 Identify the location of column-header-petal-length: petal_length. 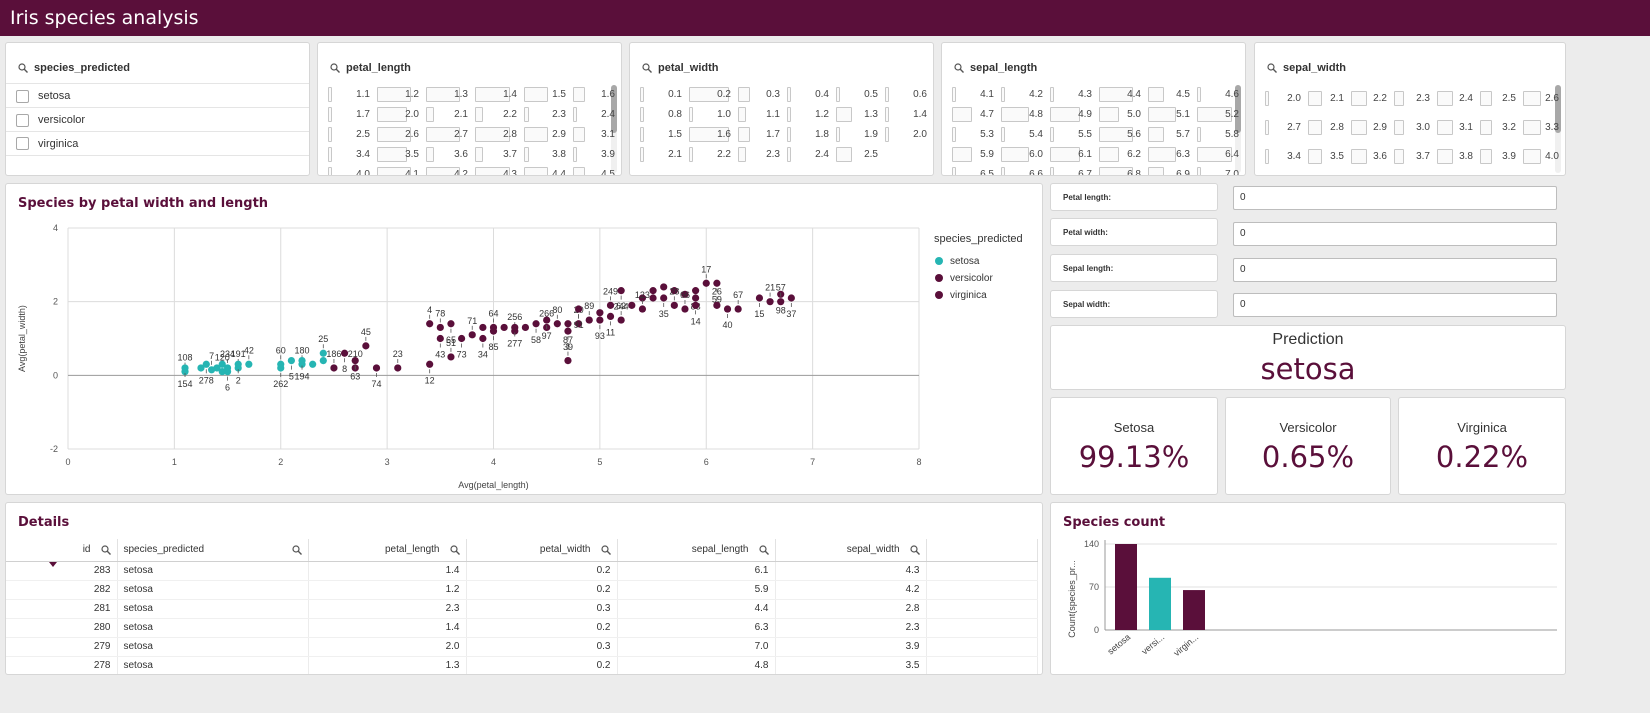
(387, 550).